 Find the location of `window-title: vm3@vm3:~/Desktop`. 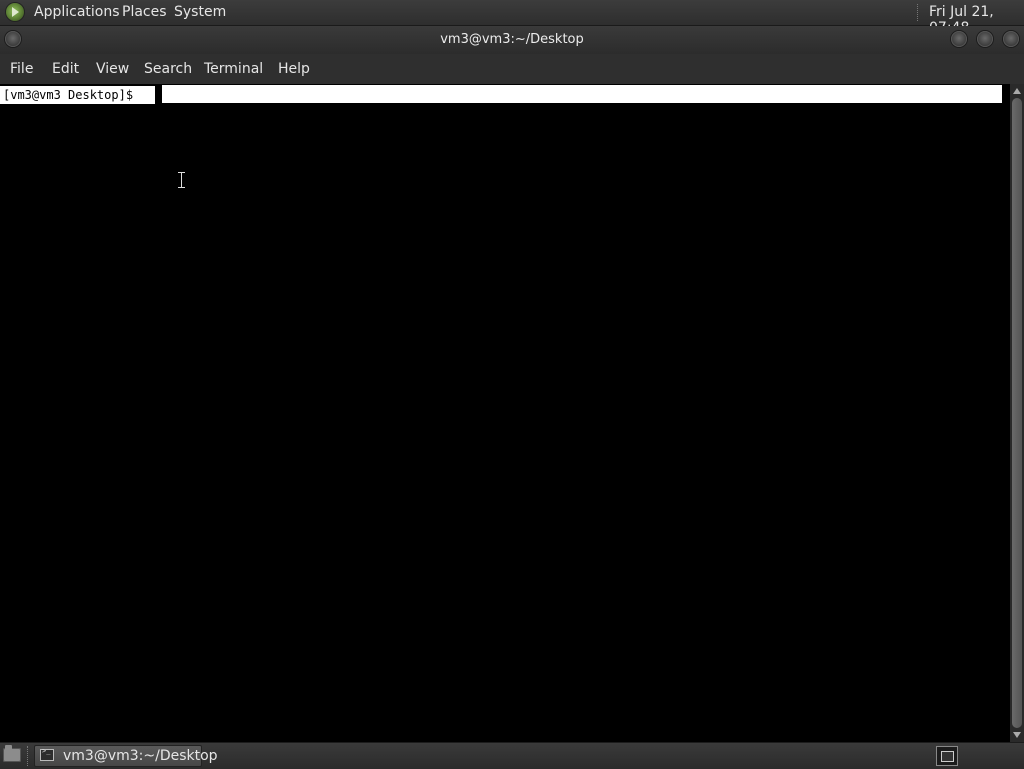

window-title: vm3@vm3:~/Desktop is located at coordinates (512, 39).